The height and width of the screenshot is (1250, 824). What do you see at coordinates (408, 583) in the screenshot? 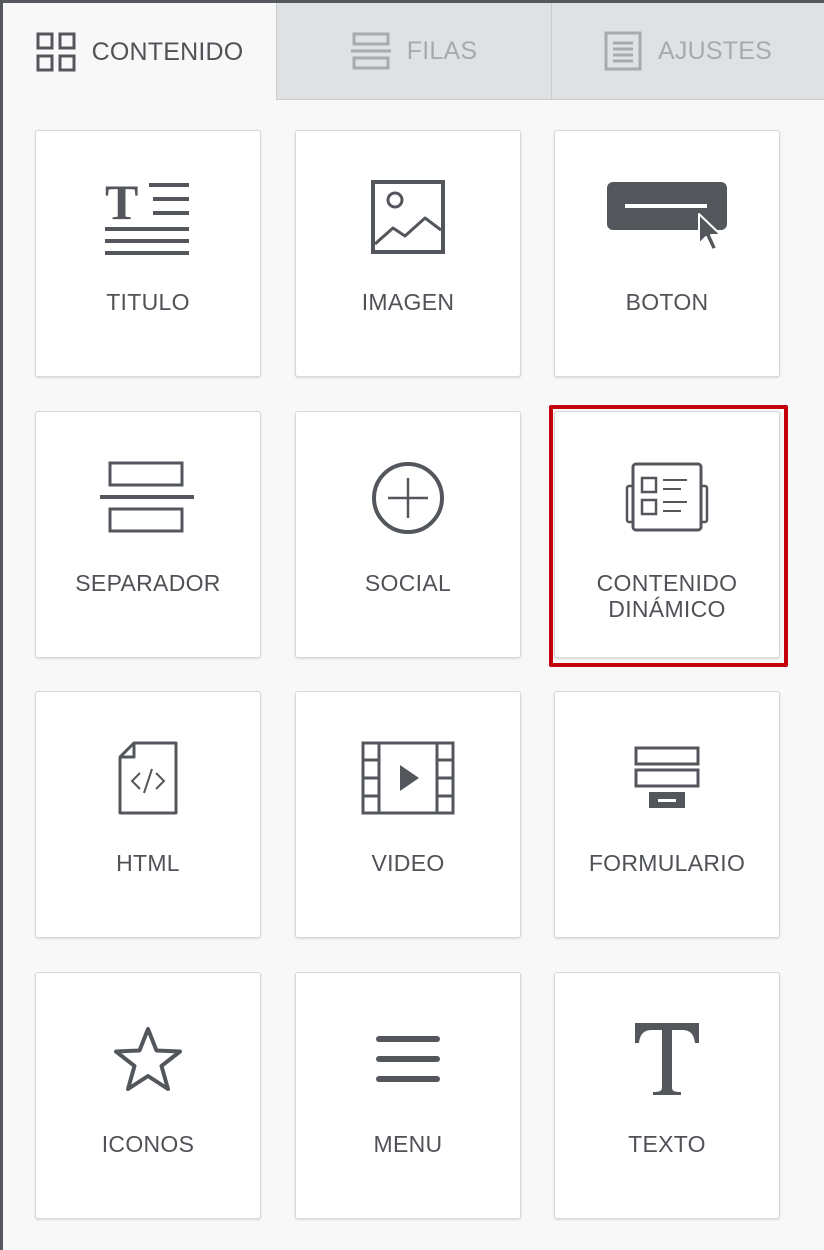
I see `tile-label: SOCIAL` at bounding box center [408, 583].